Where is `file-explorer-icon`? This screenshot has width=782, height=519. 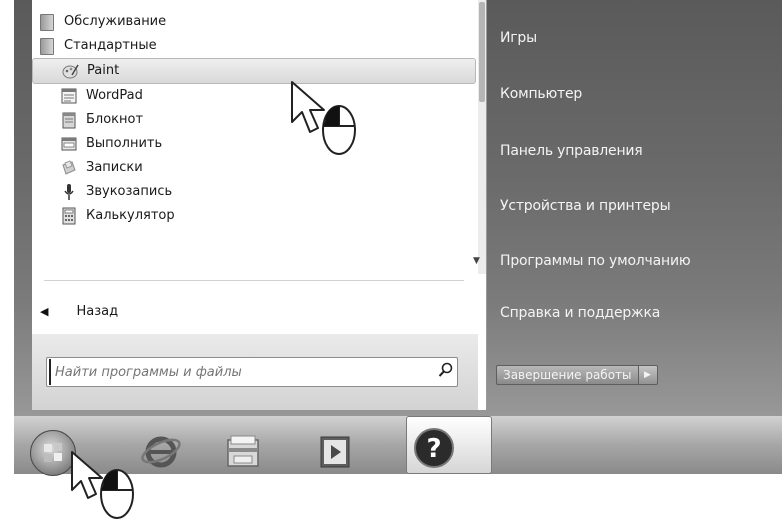 file-explorer-icon is located at coordinates (243, 454).